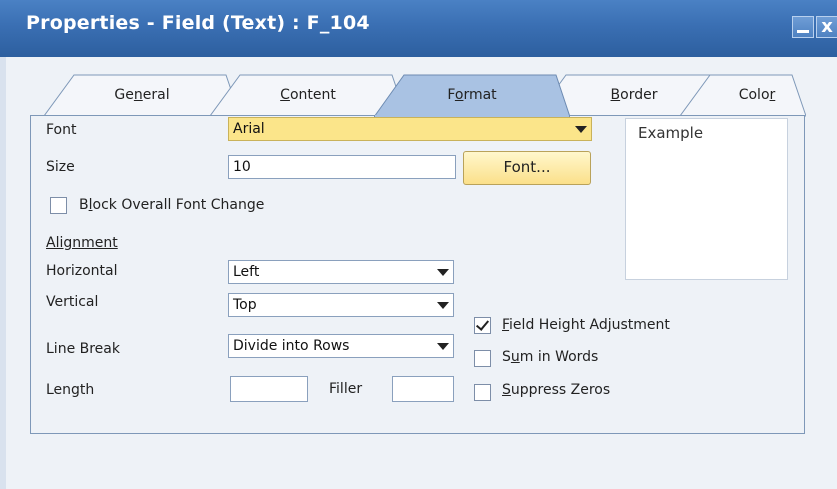 The width and height of the screenshot is (837, 489). I want to click on suppress-zeros-checkbox, so click(482, 392).